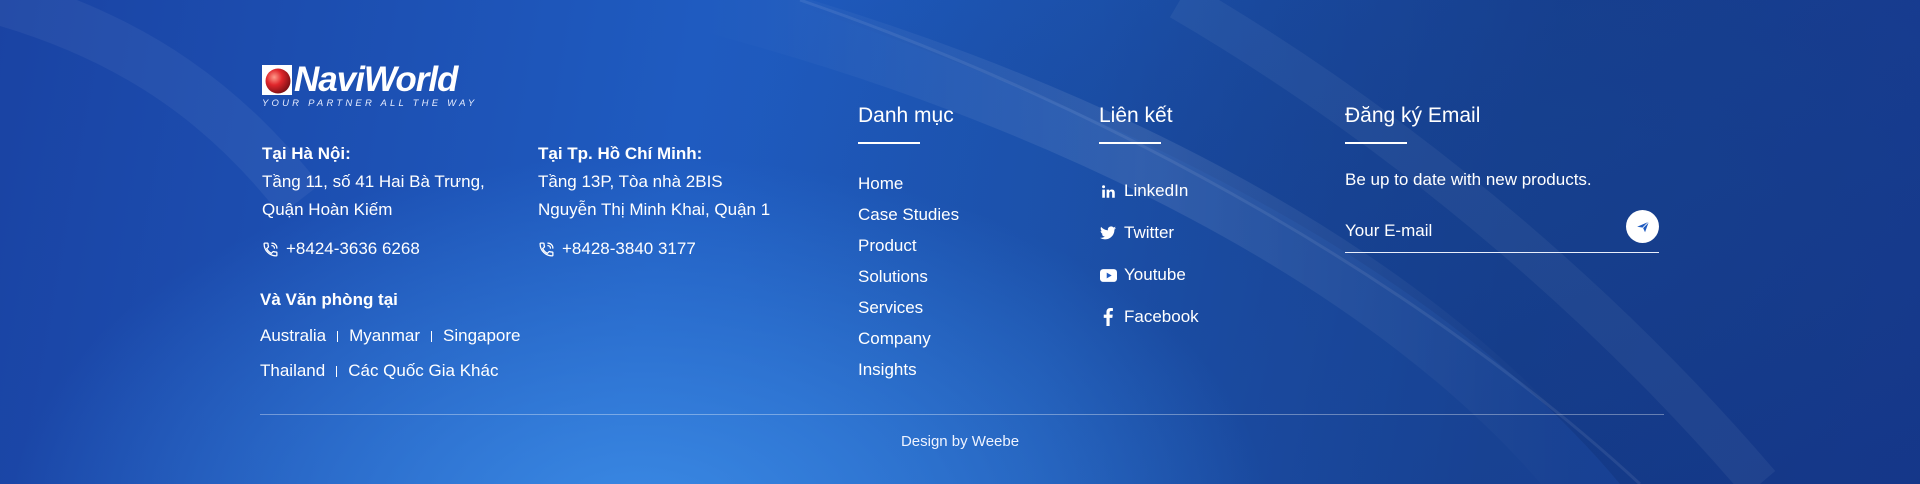 The height and width of the screenshot is (484, 1920). Describe the element at coordinates (1108, 275) in the screenshot. I see `youtube-icon` at that location.